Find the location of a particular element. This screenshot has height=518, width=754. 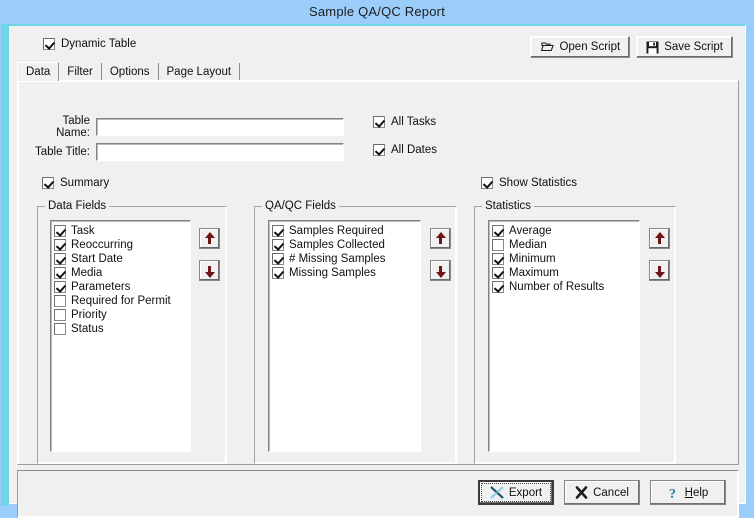

list-item-label: Start Date is located at coordinates (97, 259).